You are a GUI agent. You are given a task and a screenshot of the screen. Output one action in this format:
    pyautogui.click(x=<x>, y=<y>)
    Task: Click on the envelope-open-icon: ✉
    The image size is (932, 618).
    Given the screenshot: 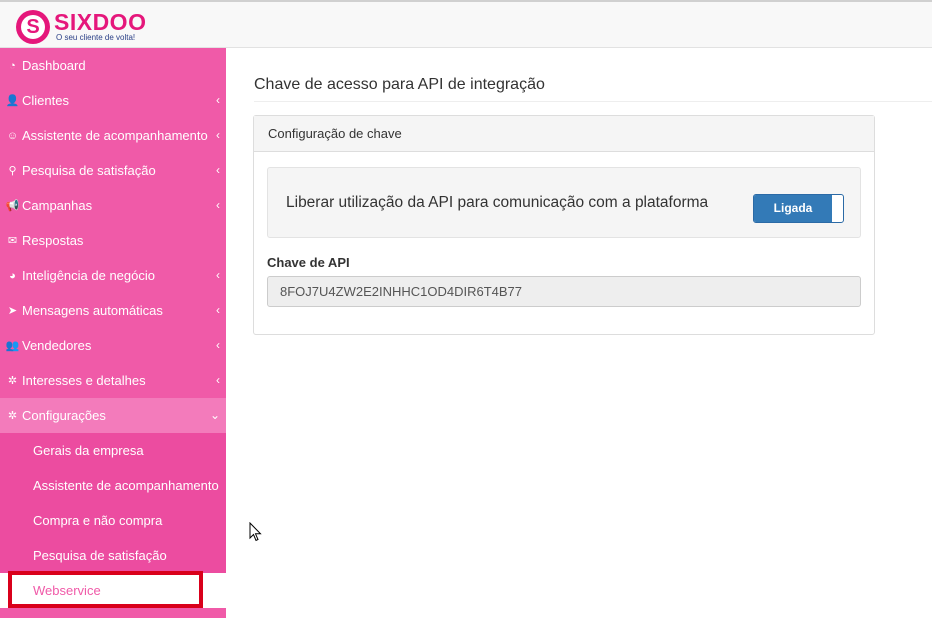 What is the action you would take?
    pyautogui.click(x=12, y=241)
    